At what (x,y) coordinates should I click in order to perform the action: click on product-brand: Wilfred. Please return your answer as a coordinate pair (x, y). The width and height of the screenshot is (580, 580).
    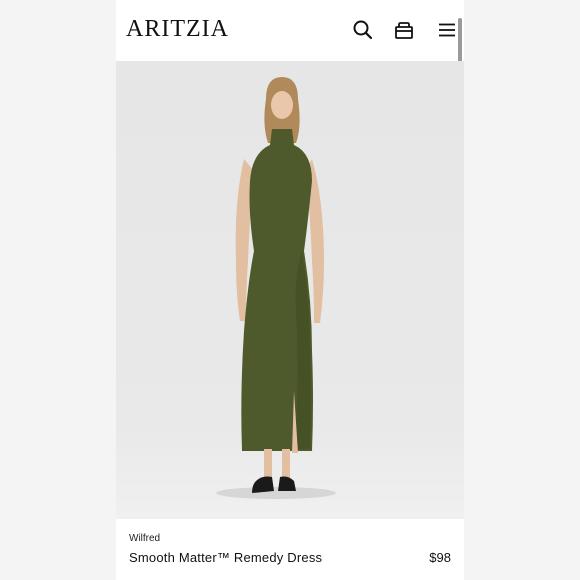
    Looking at the image, I should click on (144, 538).